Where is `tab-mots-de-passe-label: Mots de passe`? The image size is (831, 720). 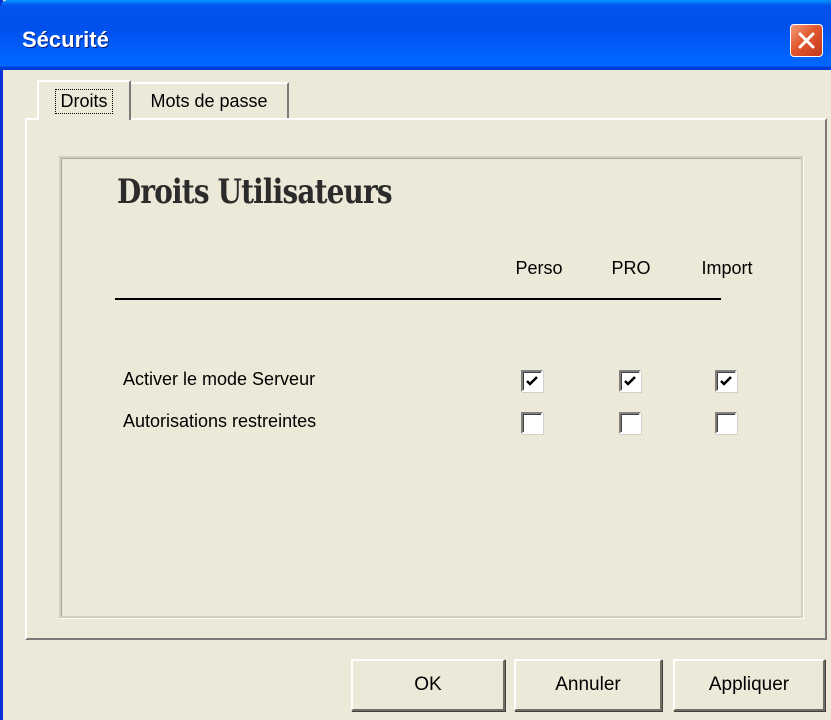
tab-mots-de-passe-label: Mots de passe is located at coordinates (209, 100).